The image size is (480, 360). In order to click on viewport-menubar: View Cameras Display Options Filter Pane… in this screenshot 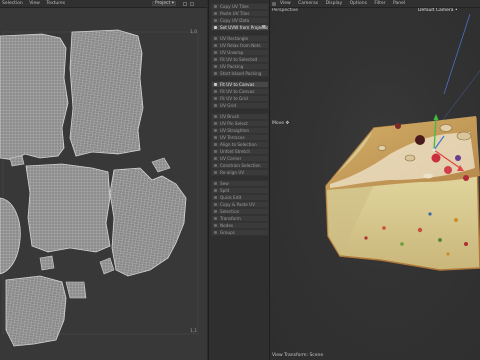, I will do `click(375, 4)`.